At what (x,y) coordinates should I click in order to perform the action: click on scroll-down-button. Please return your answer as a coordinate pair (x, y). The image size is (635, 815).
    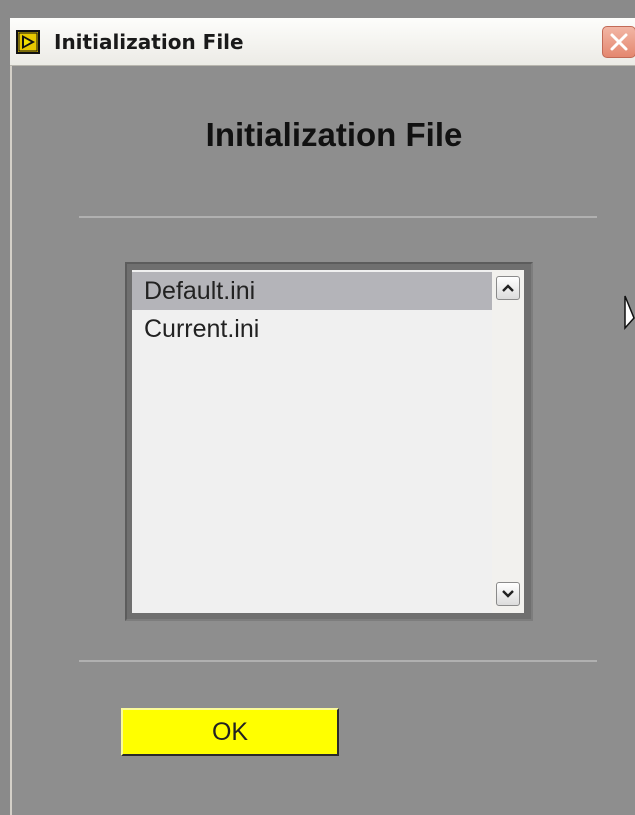
    Looking at the image, I should click on (508, 594).